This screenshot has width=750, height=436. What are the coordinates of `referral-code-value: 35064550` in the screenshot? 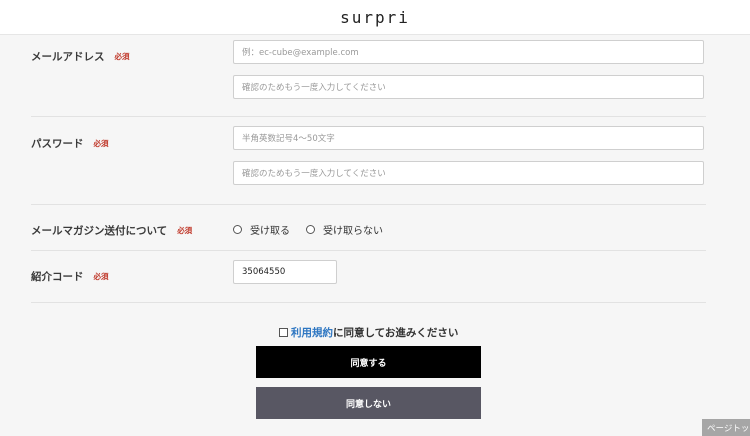 It's located at (264, 272).